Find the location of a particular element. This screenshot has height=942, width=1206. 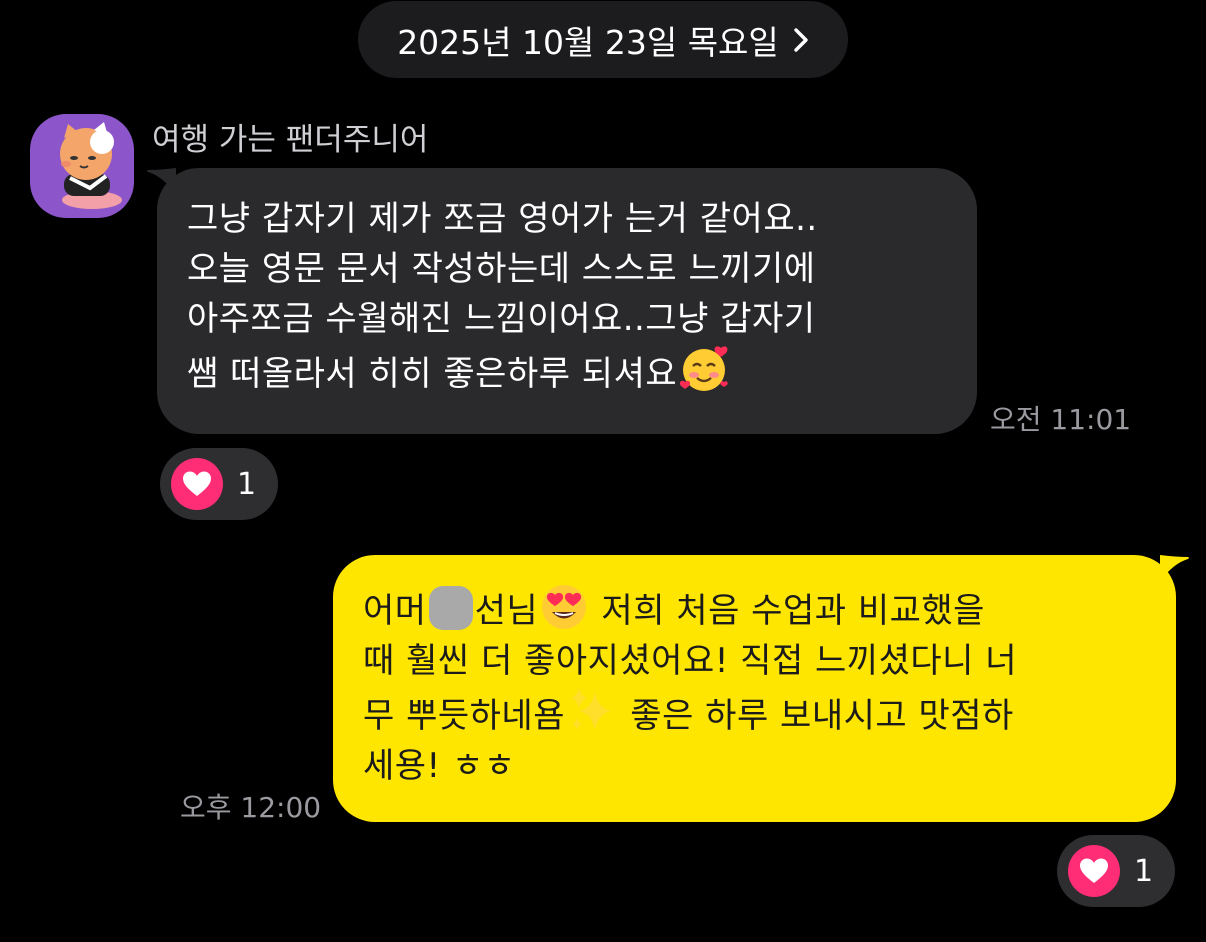

heart-eyes-emoji-icon is located at coordinates (564, 607).